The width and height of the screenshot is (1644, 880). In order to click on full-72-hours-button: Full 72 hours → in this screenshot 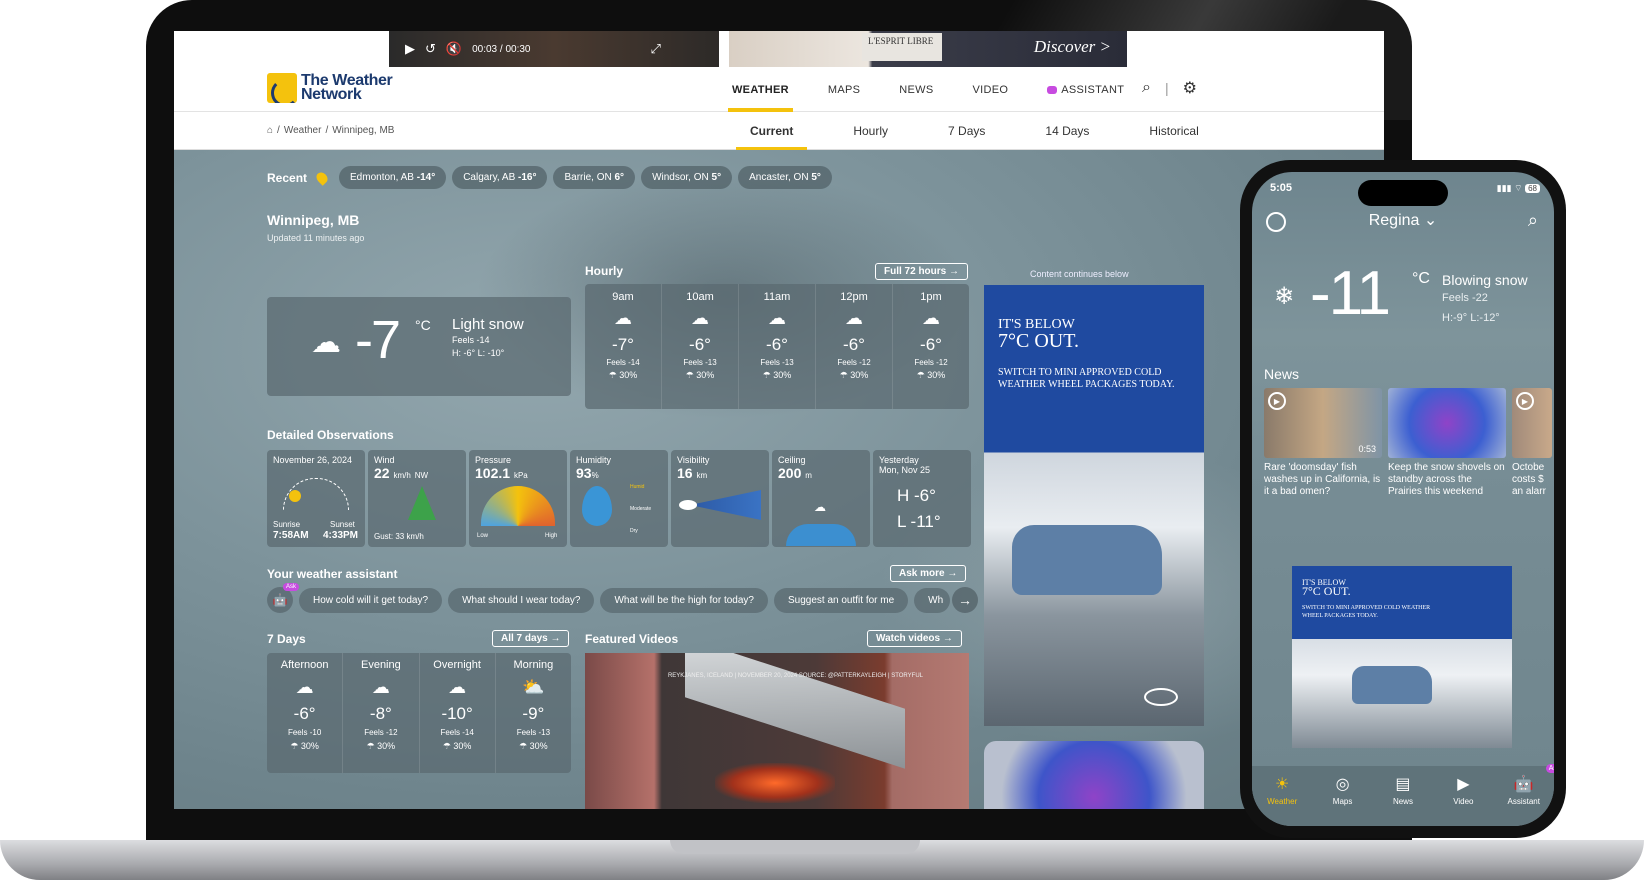, I will do `click(922, 271)`.